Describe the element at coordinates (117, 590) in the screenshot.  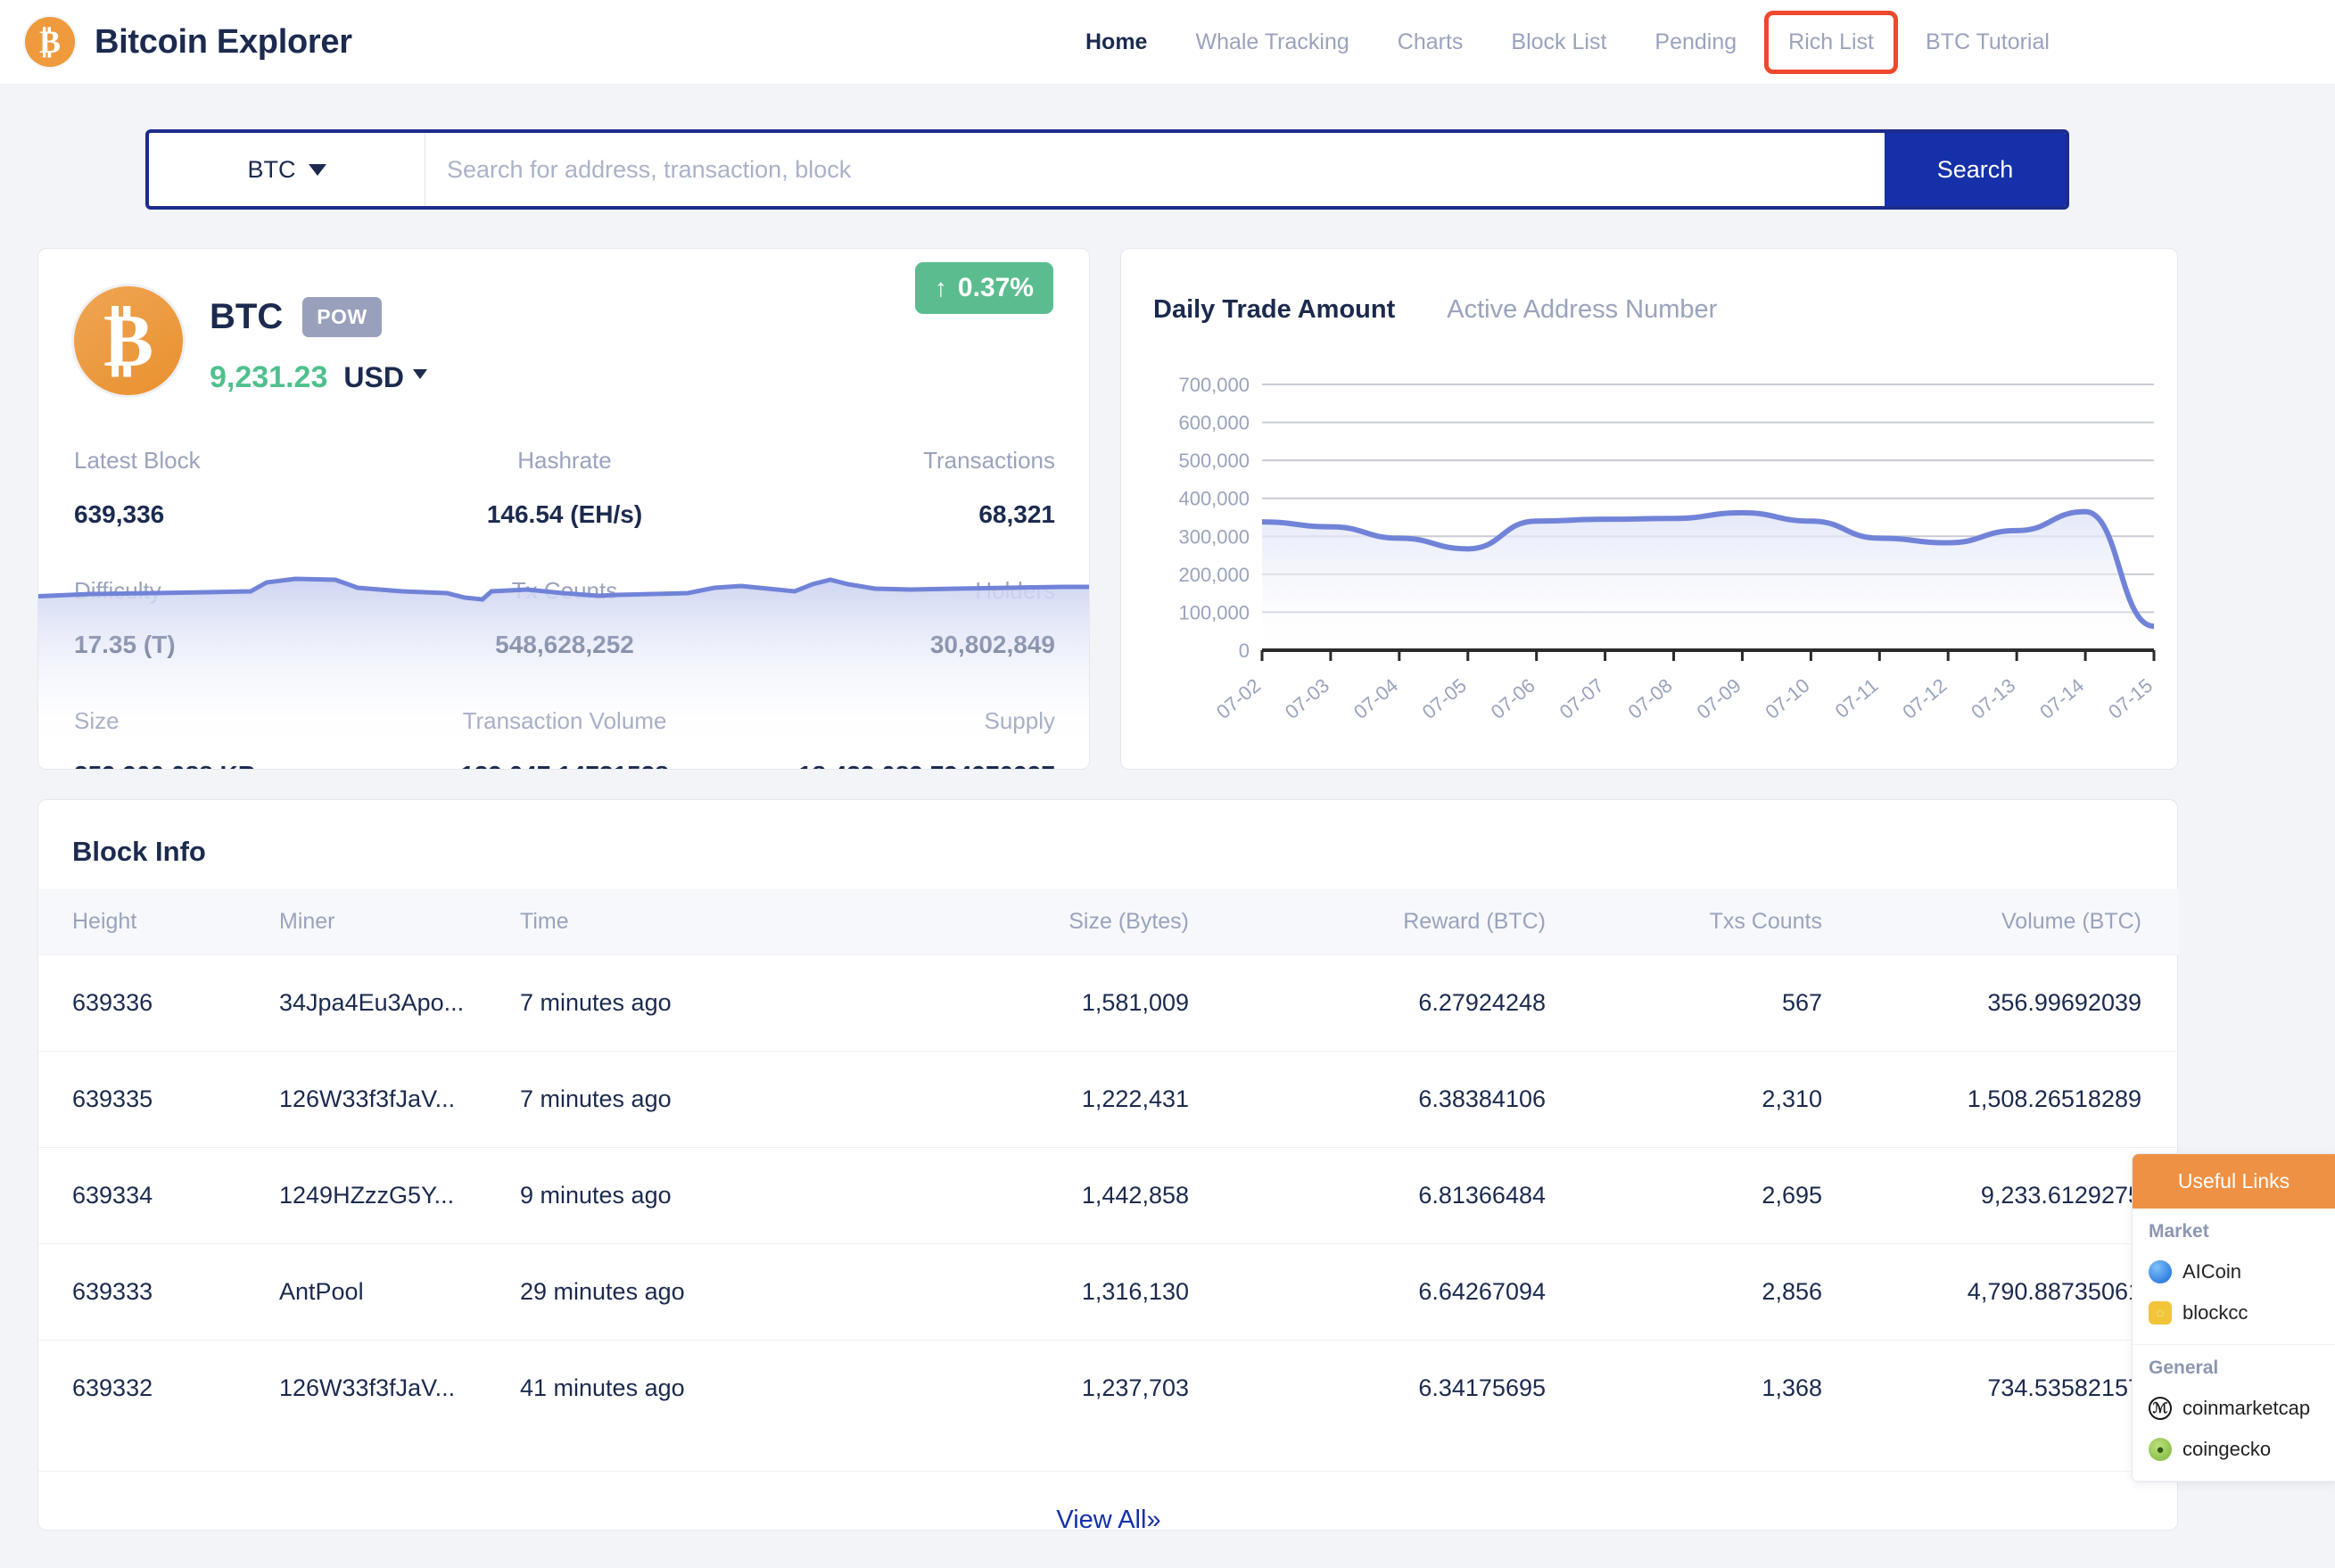
I see `stat-label: Difficulty` at that location.